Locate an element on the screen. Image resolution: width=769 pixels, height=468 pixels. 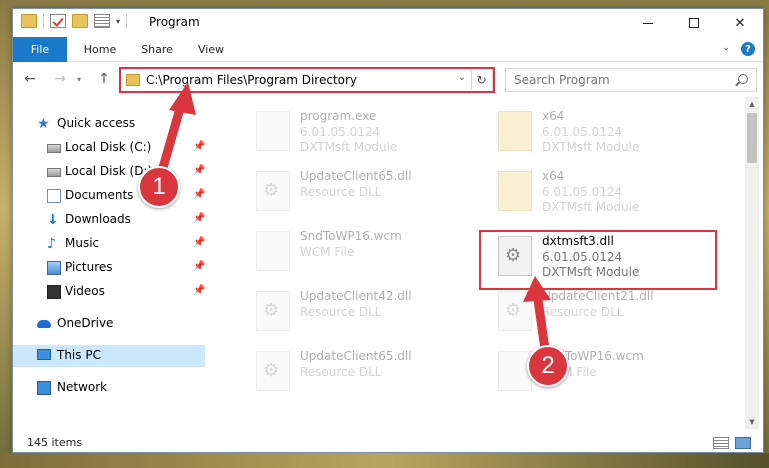
sidebar-item-network: Network is located at coordinates (109, 388).